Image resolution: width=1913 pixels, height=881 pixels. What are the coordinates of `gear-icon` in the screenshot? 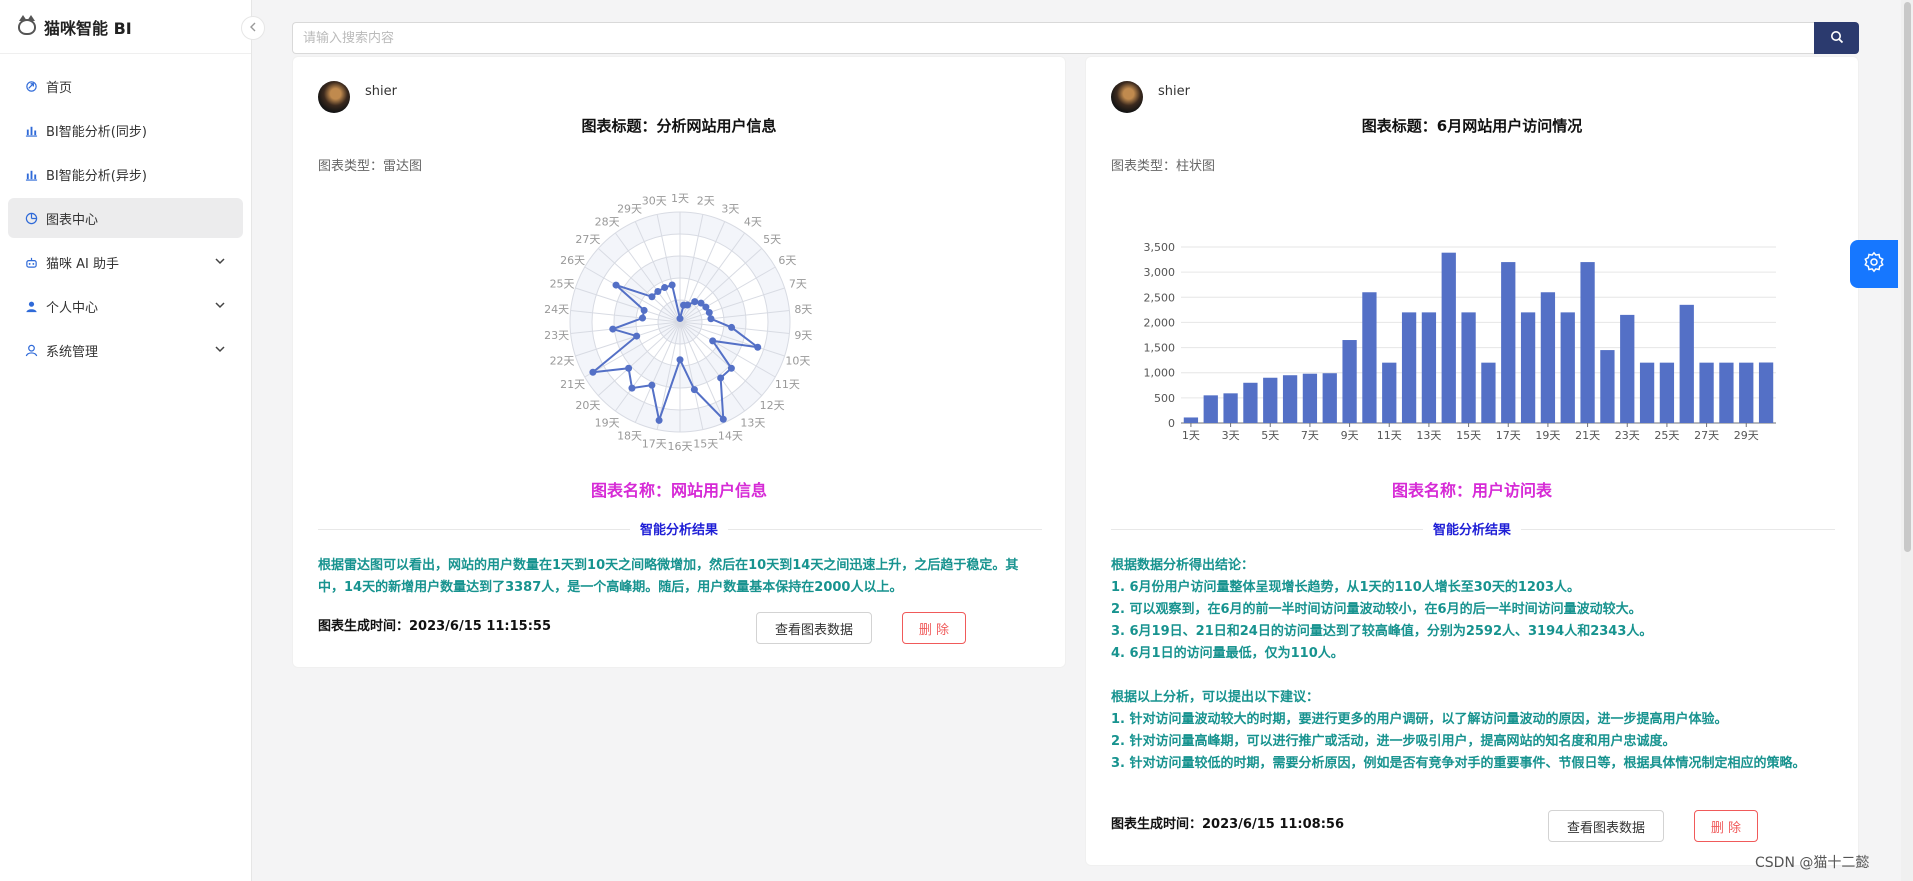 It's located at (1874, 264).